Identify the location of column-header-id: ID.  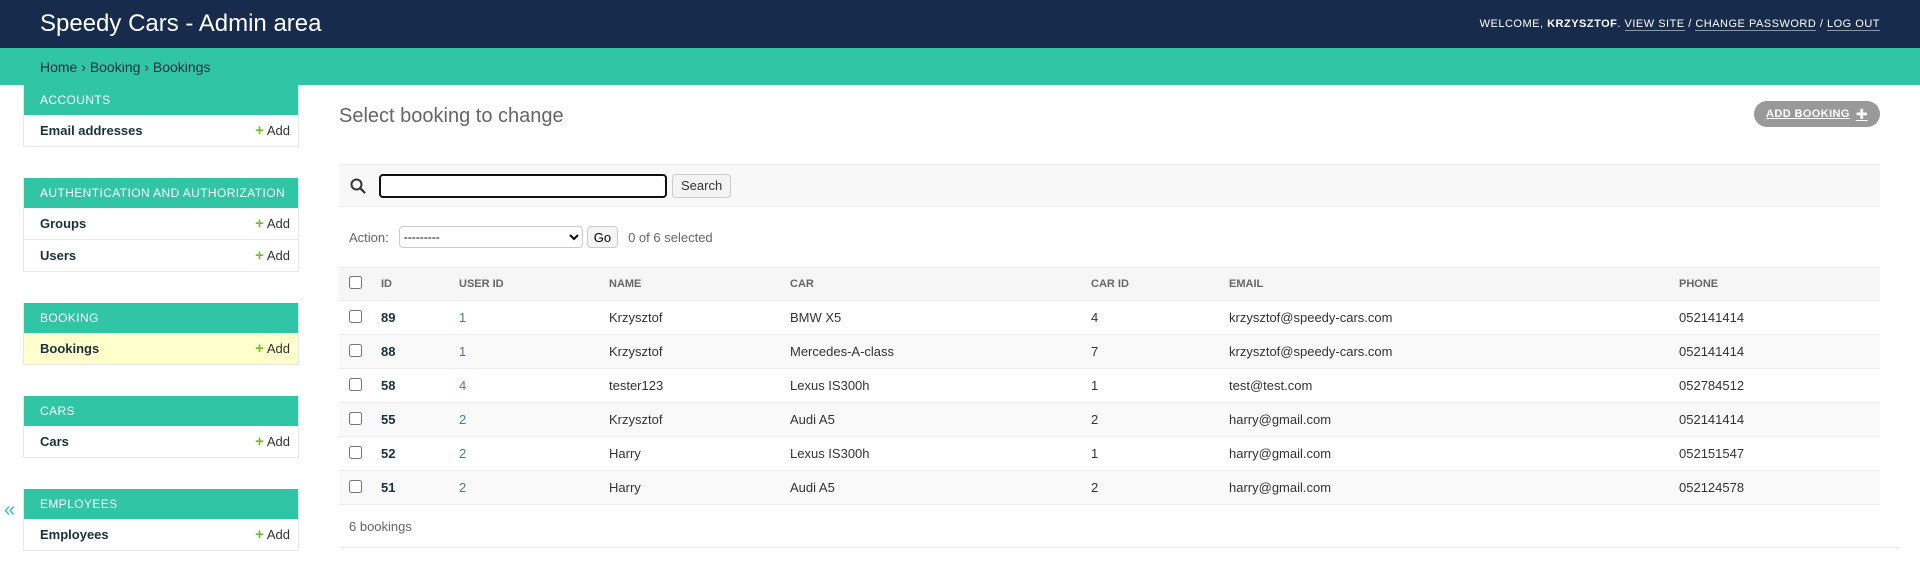
(412, 284).